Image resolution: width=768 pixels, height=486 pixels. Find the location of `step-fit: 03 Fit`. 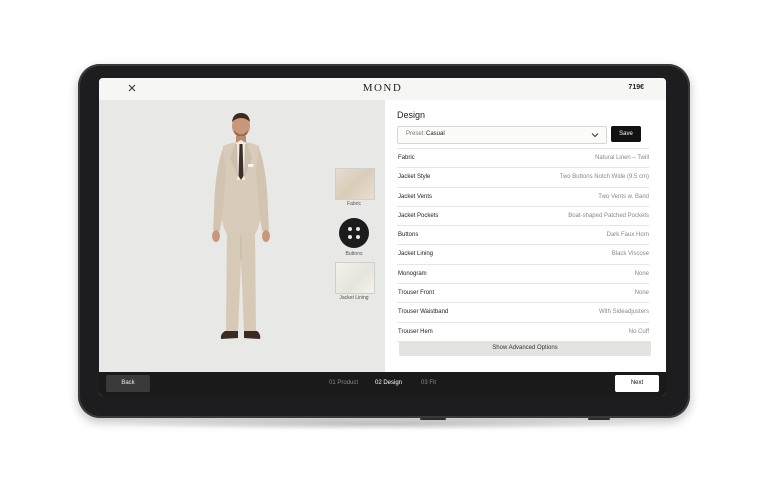

step-fit: 03 Fit is located at coordinates (428, 383).